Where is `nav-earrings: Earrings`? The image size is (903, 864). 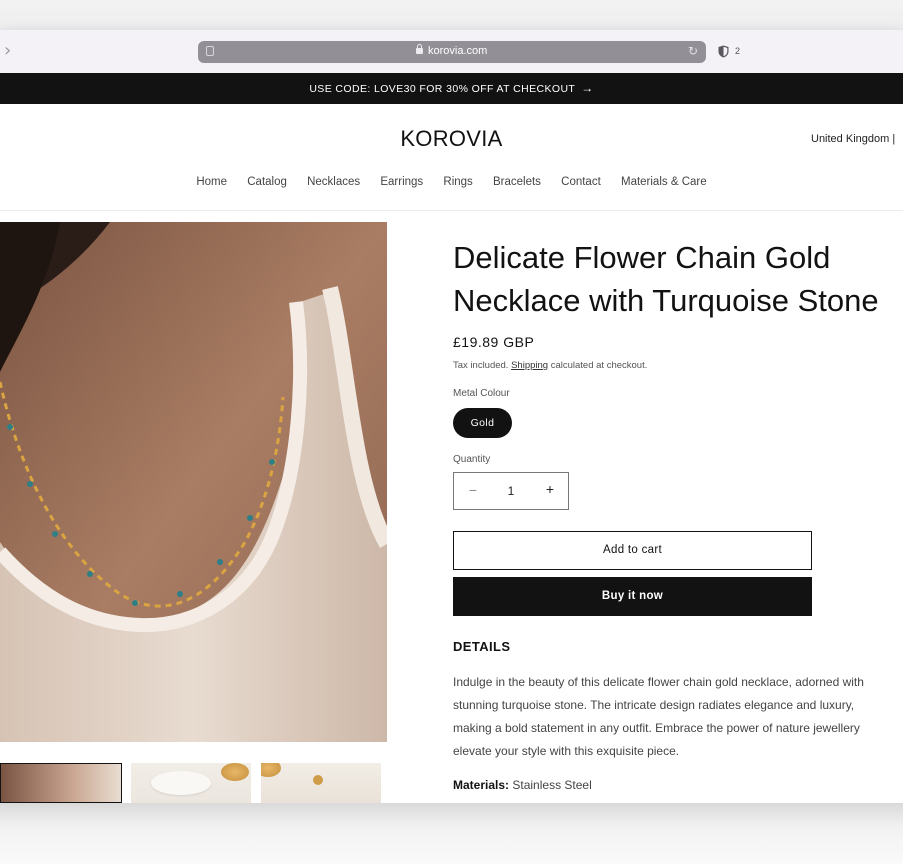
nav-earrings: Earrings is located at coordinates (401, 182).